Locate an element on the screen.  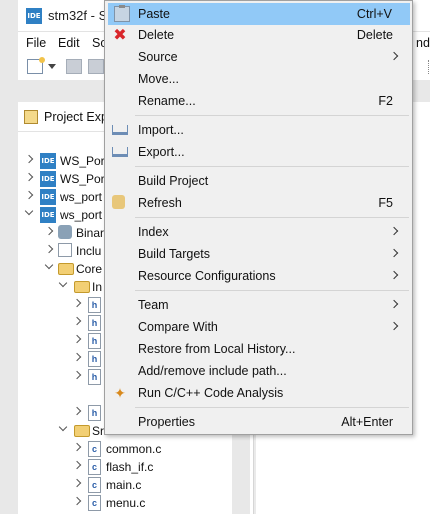
menu-edit: Edit is located at coordinates (69, 43).